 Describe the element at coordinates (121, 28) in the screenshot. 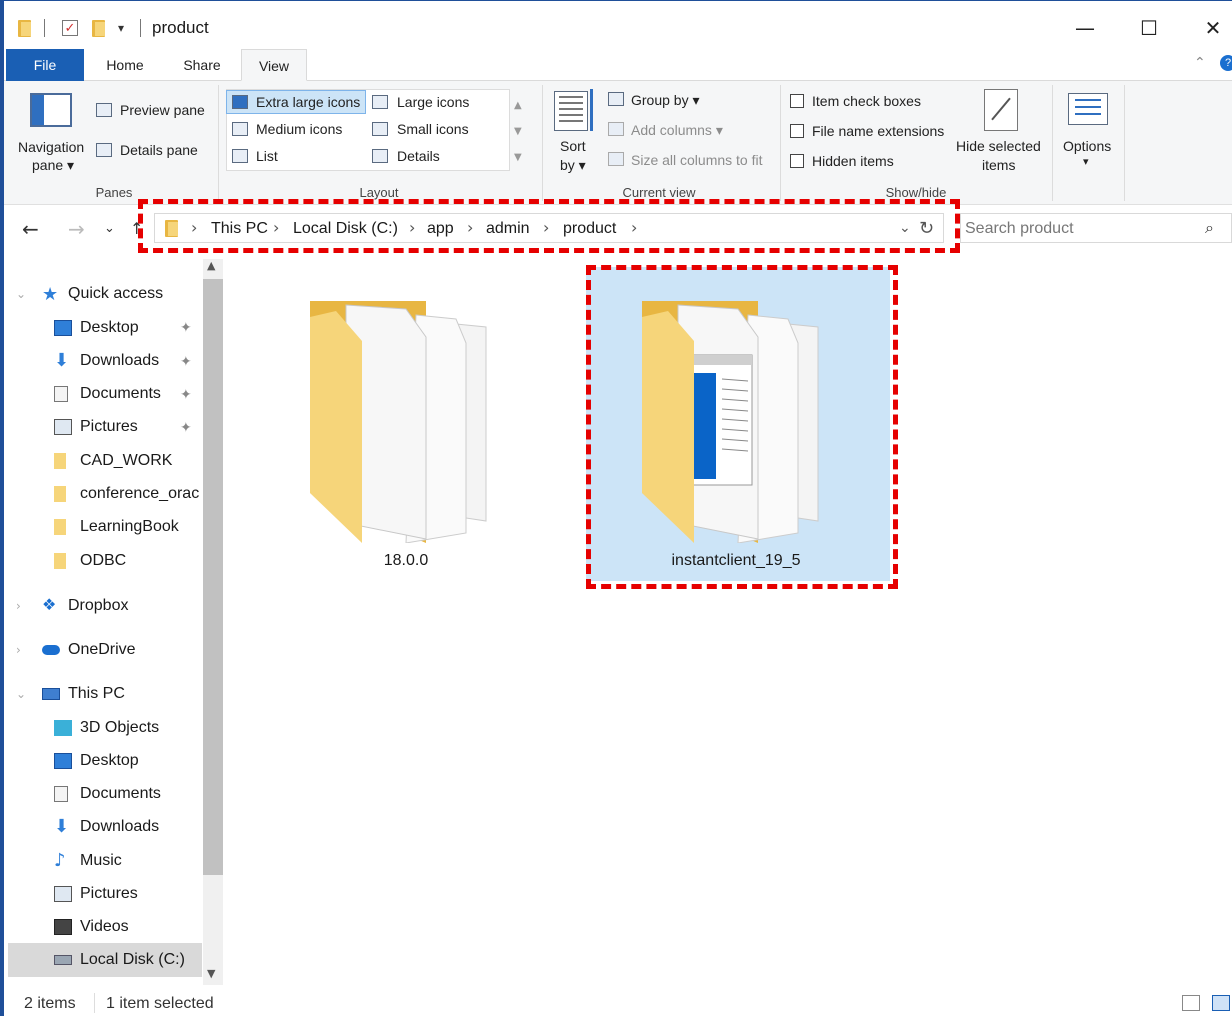

I see `customize-toolbar-dropdown: ▾` at that location.